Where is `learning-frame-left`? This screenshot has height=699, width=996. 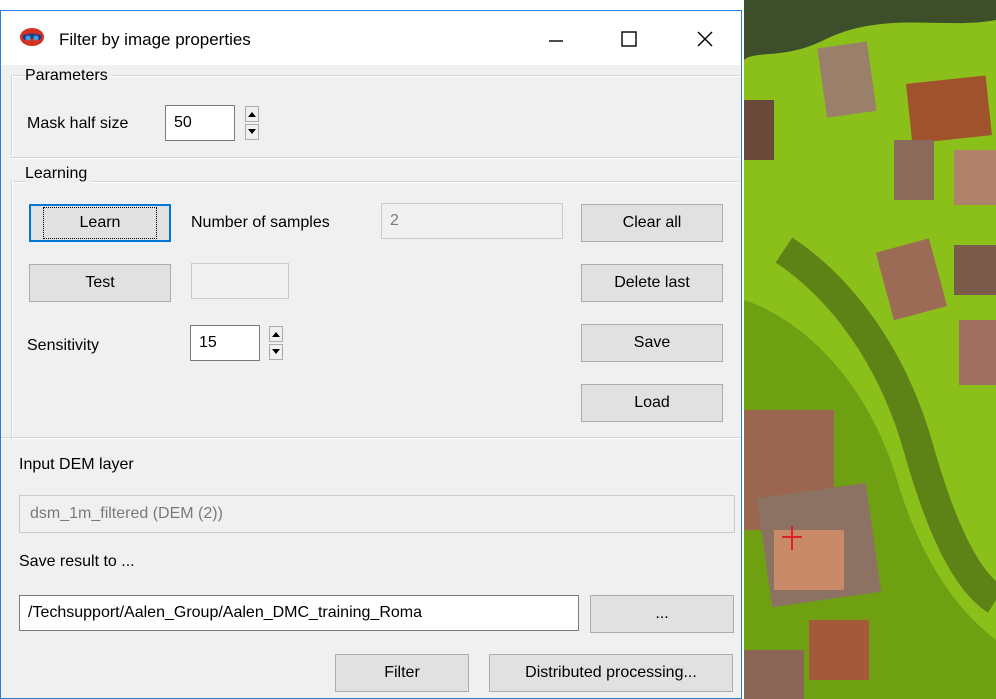
learning-frame-left is located at coordinates (12, 311).